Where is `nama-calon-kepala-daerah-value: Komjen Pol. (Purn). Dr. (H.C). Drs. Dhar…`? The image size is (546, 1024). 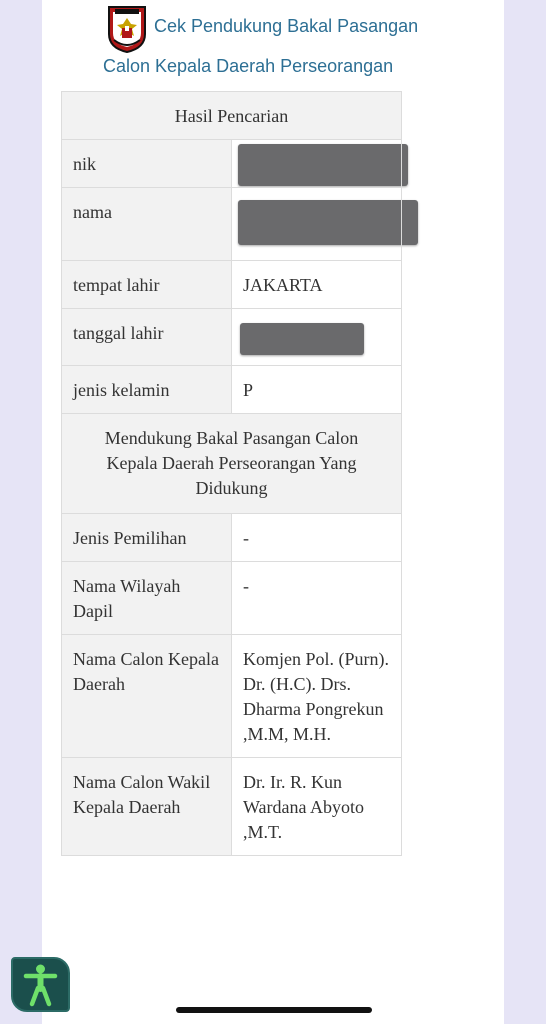 nama-calon-kepala-daerah-value: Komjen Pol. (Purn). Dr. (H.C). Drs. Dhar… is located at coordinates (316, 696).